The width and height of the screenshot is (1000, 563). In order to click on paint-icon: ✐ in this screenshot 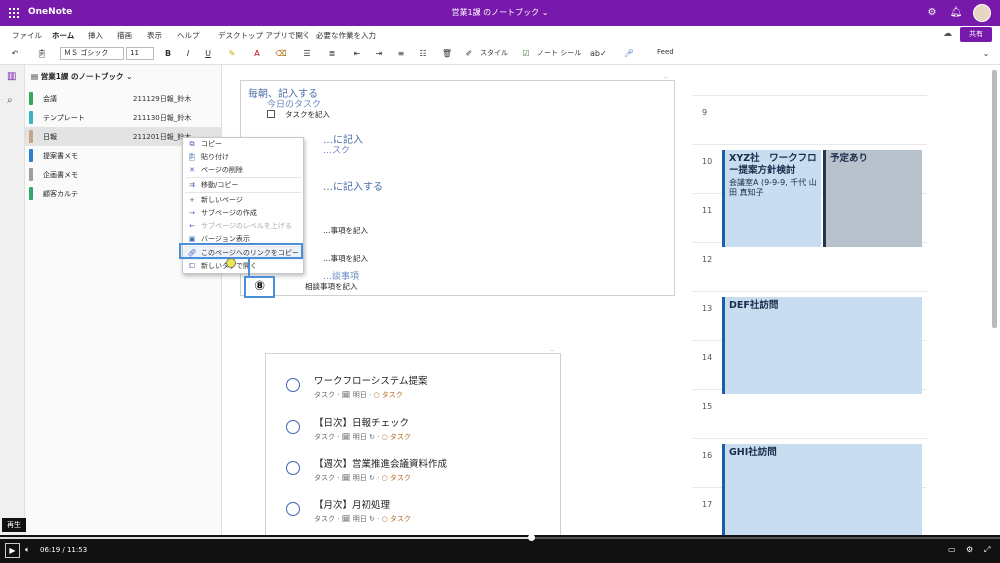, I will do `click(469, 54)`.